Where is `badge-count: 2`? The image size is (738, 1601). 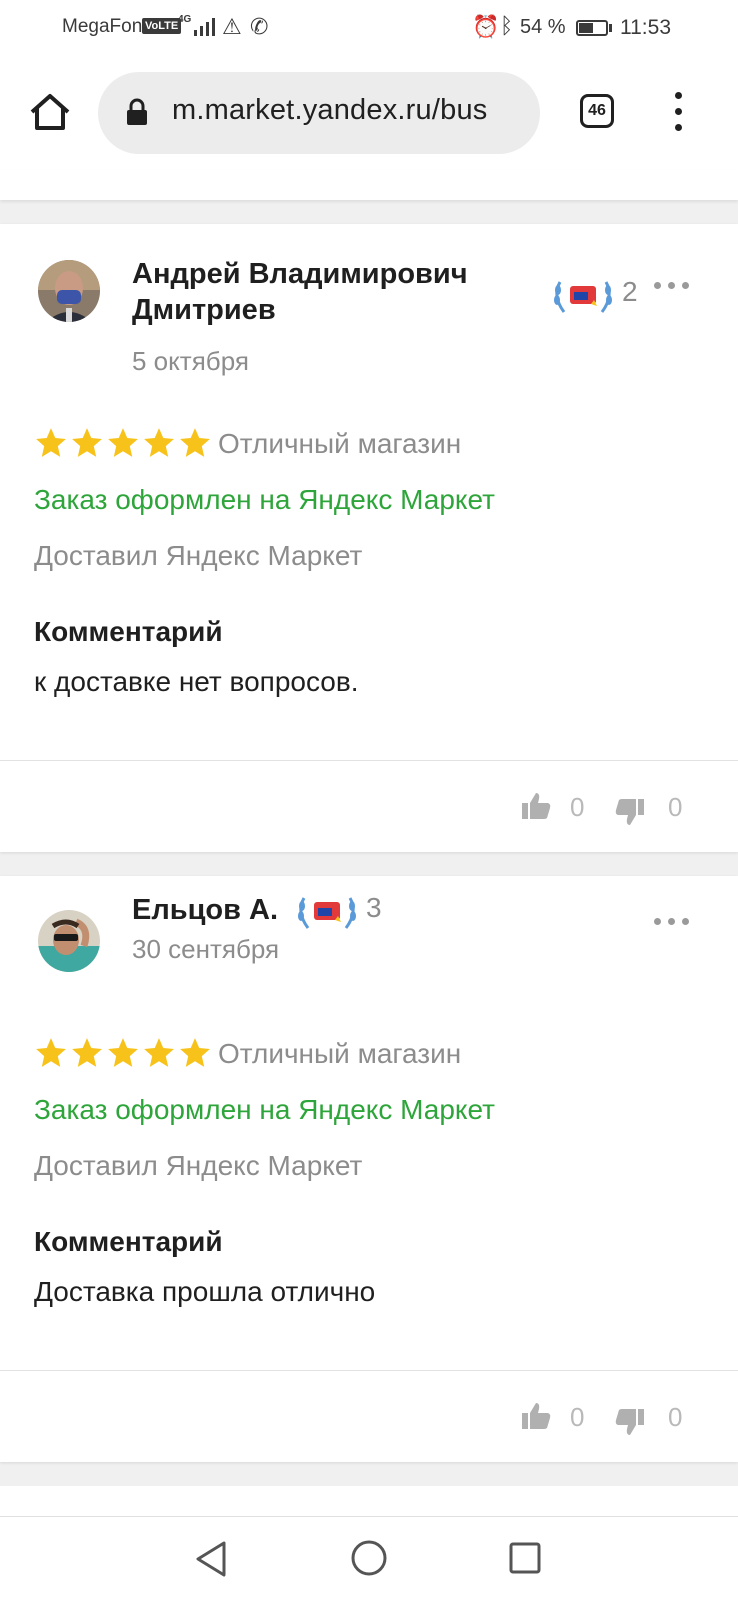 badge-count: 2 is located at coordinates (630, 291).